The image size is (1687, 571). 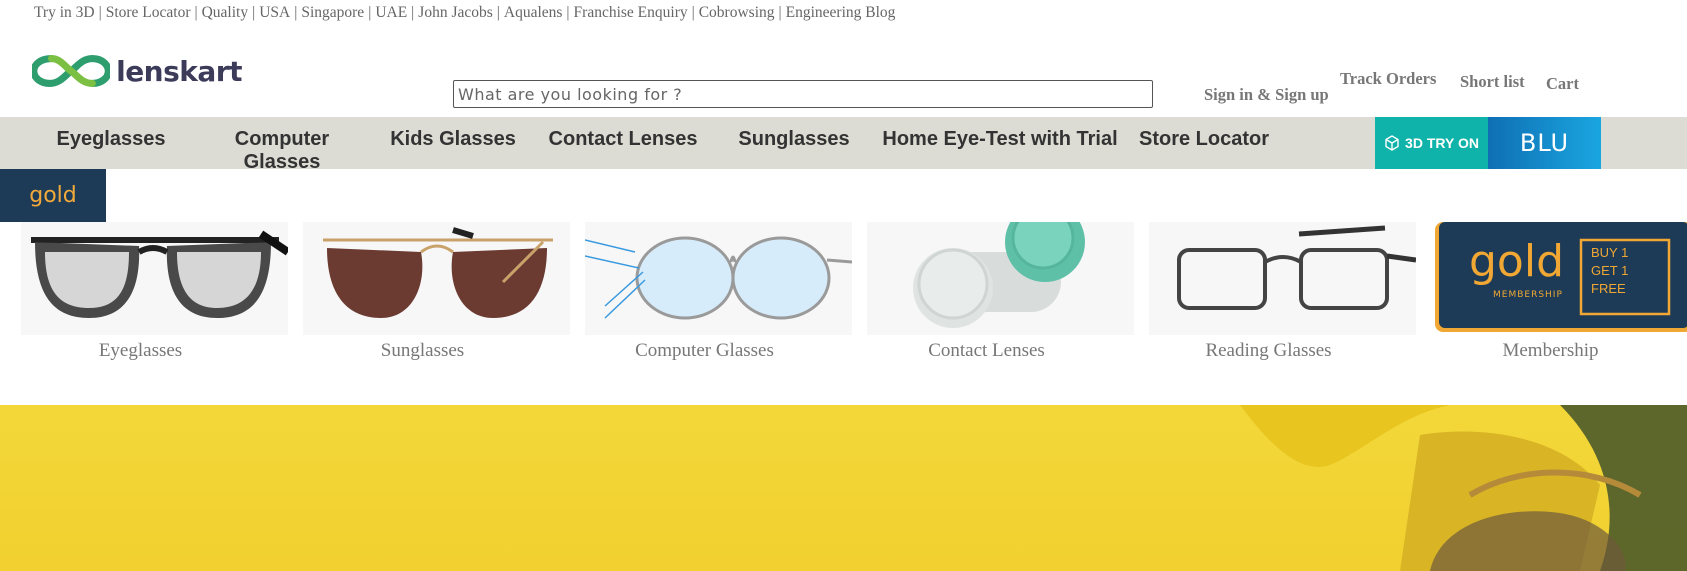 What do you see at coordinates (737, 12) in the screenshot?
I see `top-link-cobrowsing: Cobrowsing` at bounding box center [737, 12].